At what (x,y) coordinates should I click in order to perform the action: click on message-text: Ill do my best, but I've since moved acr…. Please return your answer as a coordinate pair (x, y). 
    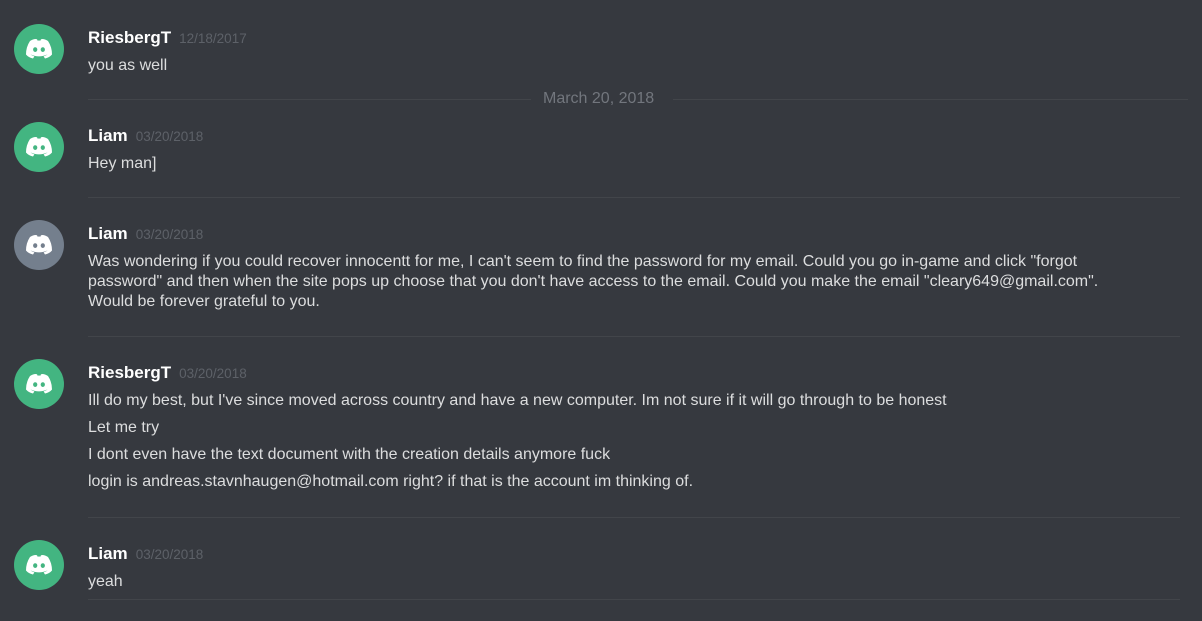
    Looking at the image, I should click on (517, 400).